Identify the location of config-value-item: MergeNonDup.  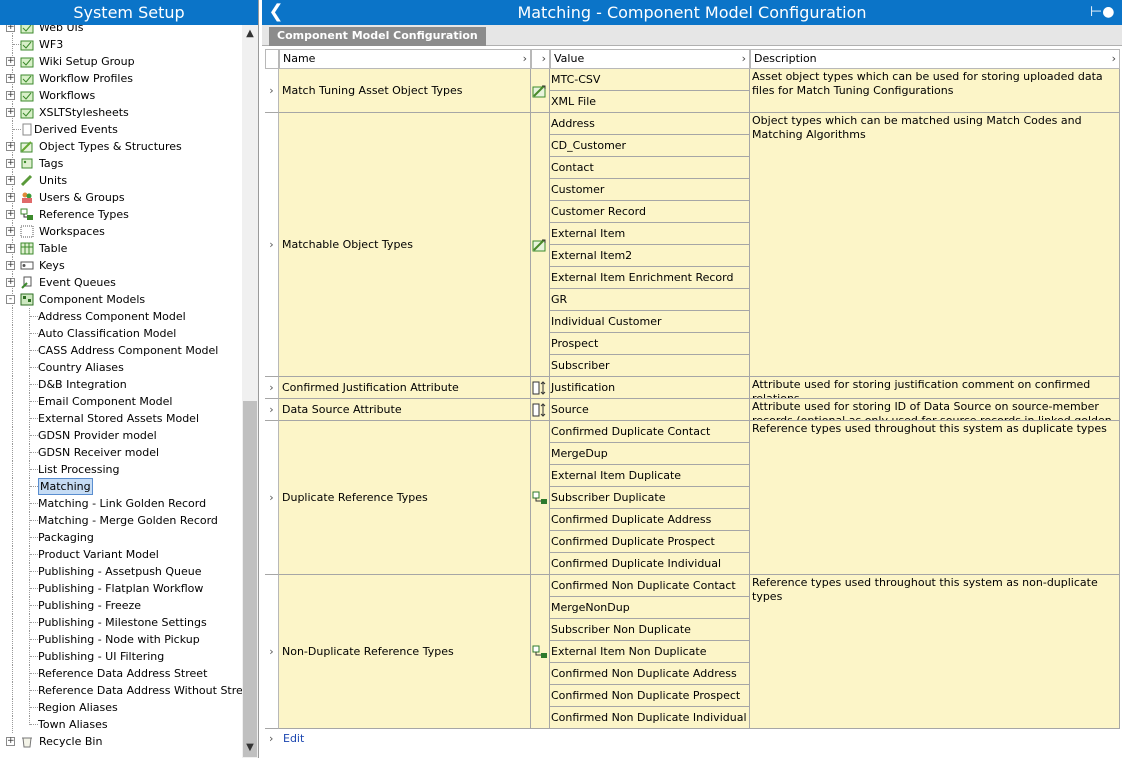
(650, 608).